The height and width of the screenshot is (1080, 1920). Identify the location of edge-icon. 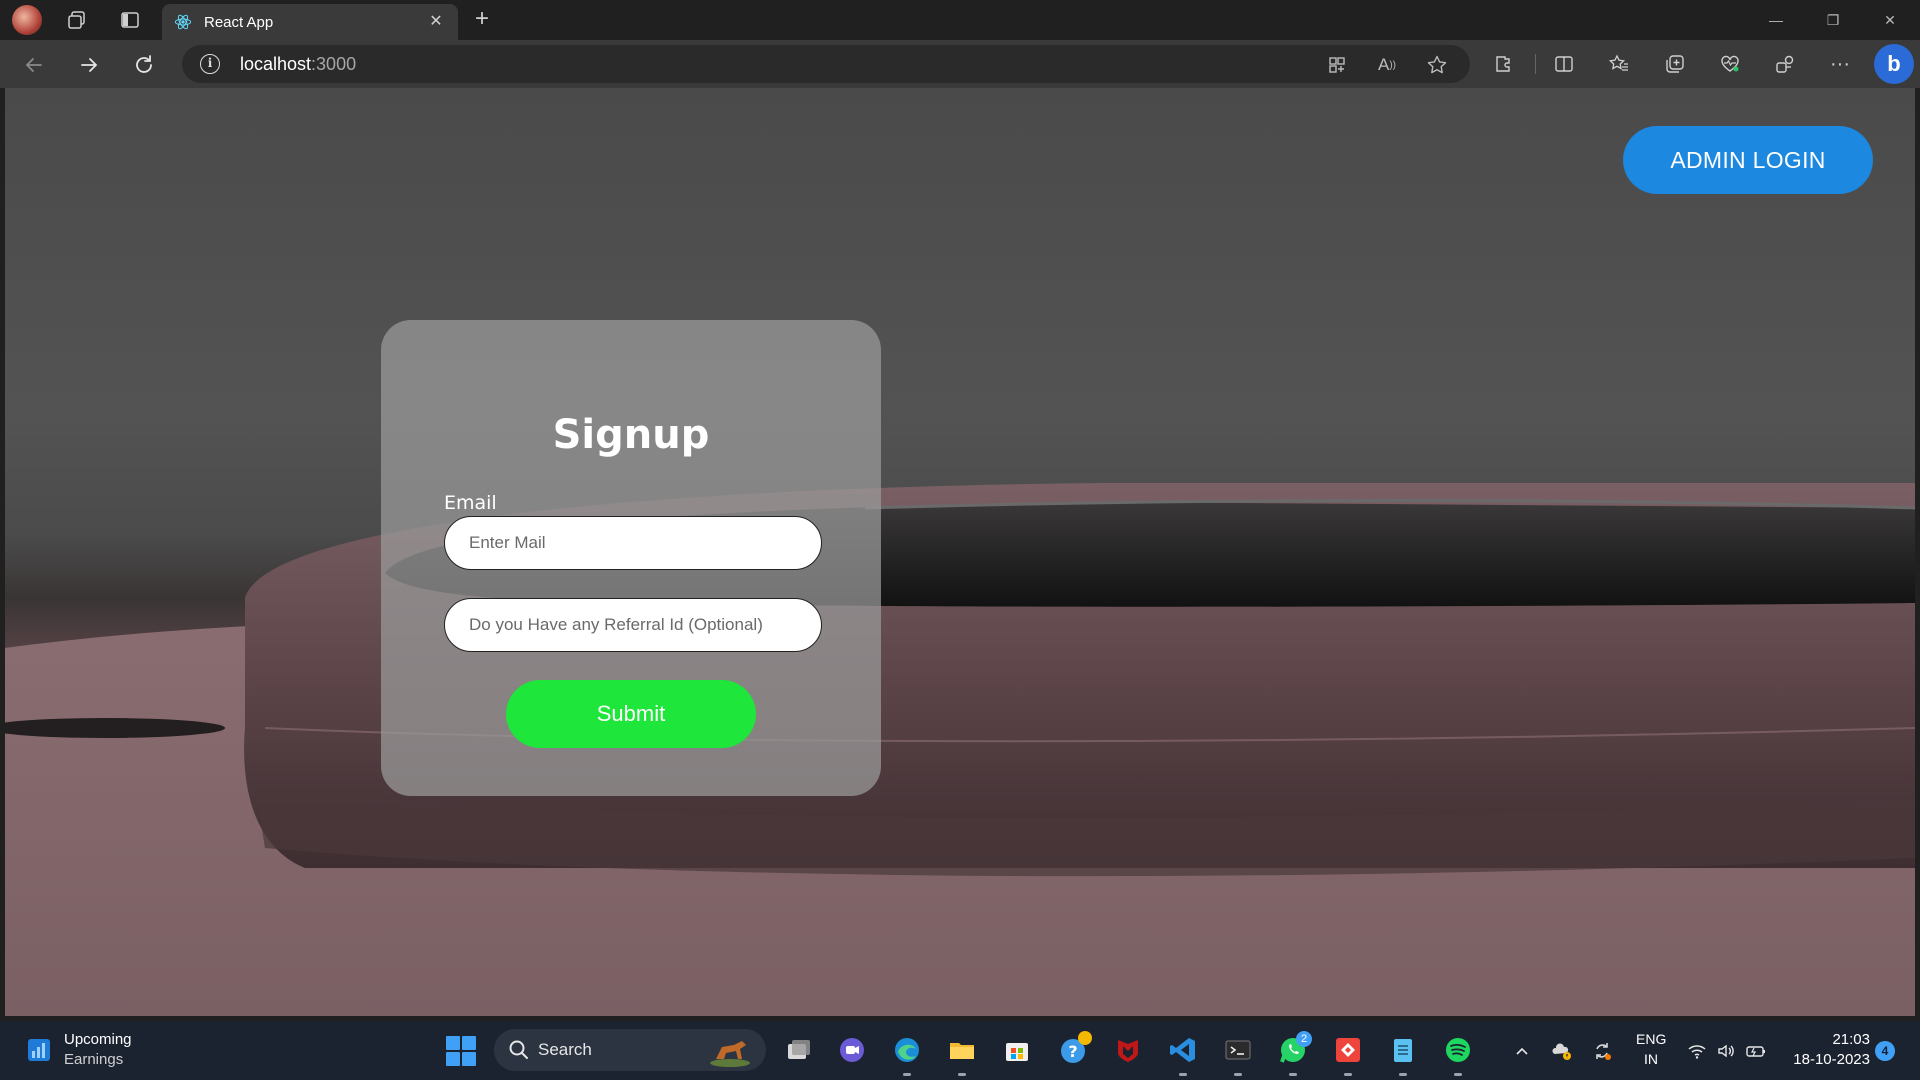
(907, 1050).